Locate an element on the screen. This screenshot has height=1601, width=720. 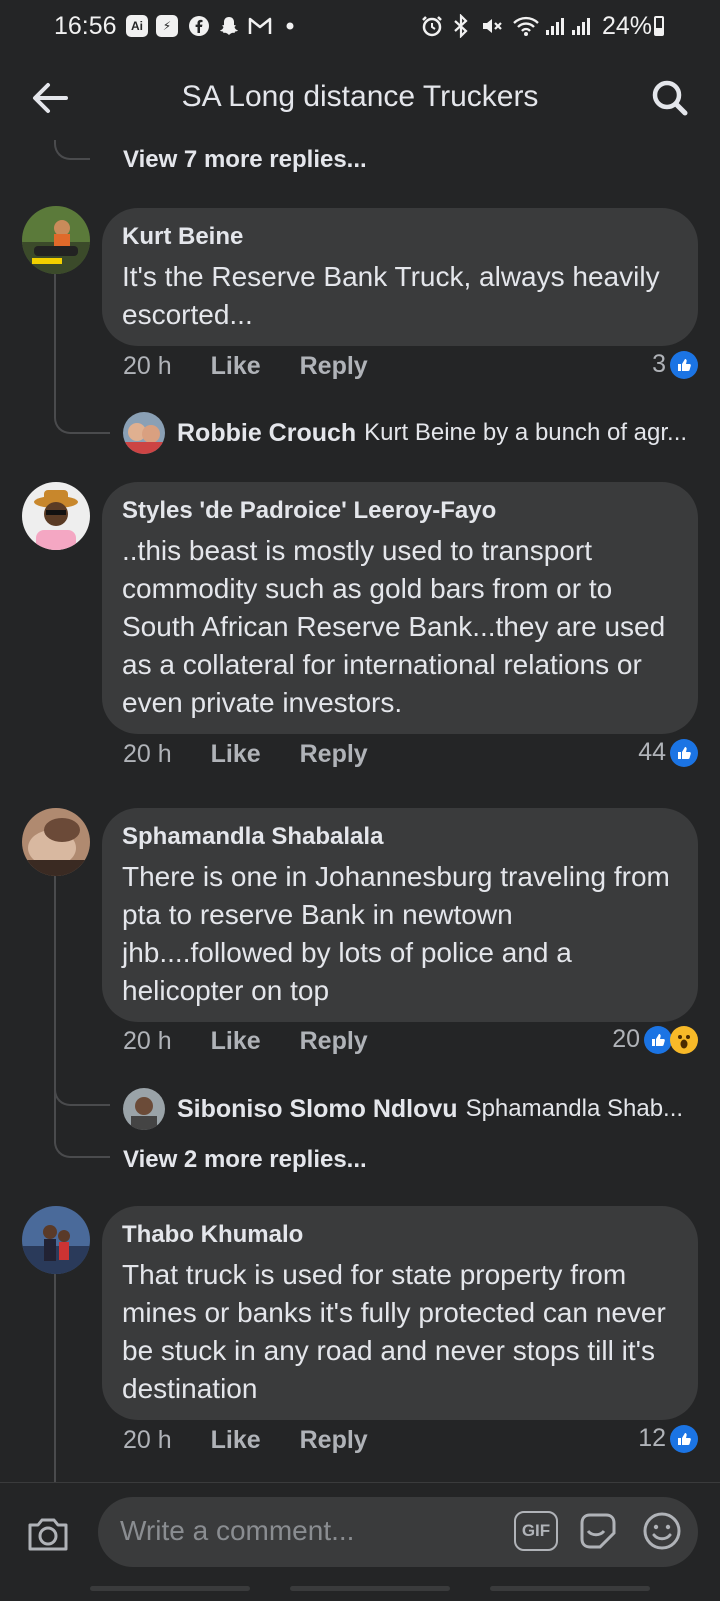
camera-button is located at coordinates (48, 1533).